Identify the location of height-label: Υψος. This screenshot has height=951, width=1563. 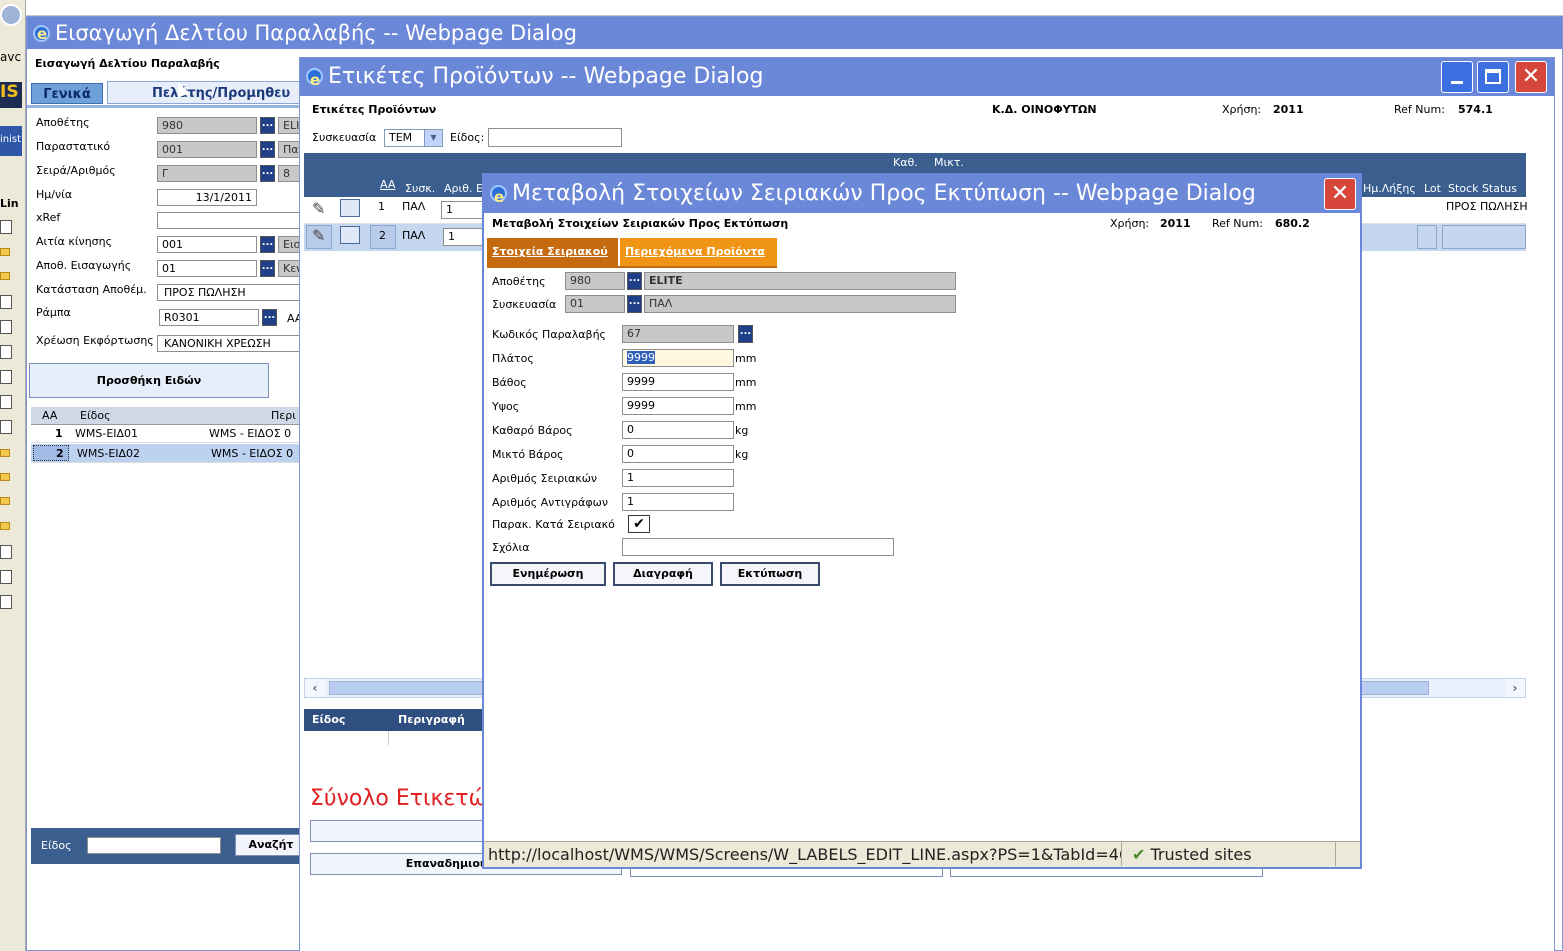
(506, 406).